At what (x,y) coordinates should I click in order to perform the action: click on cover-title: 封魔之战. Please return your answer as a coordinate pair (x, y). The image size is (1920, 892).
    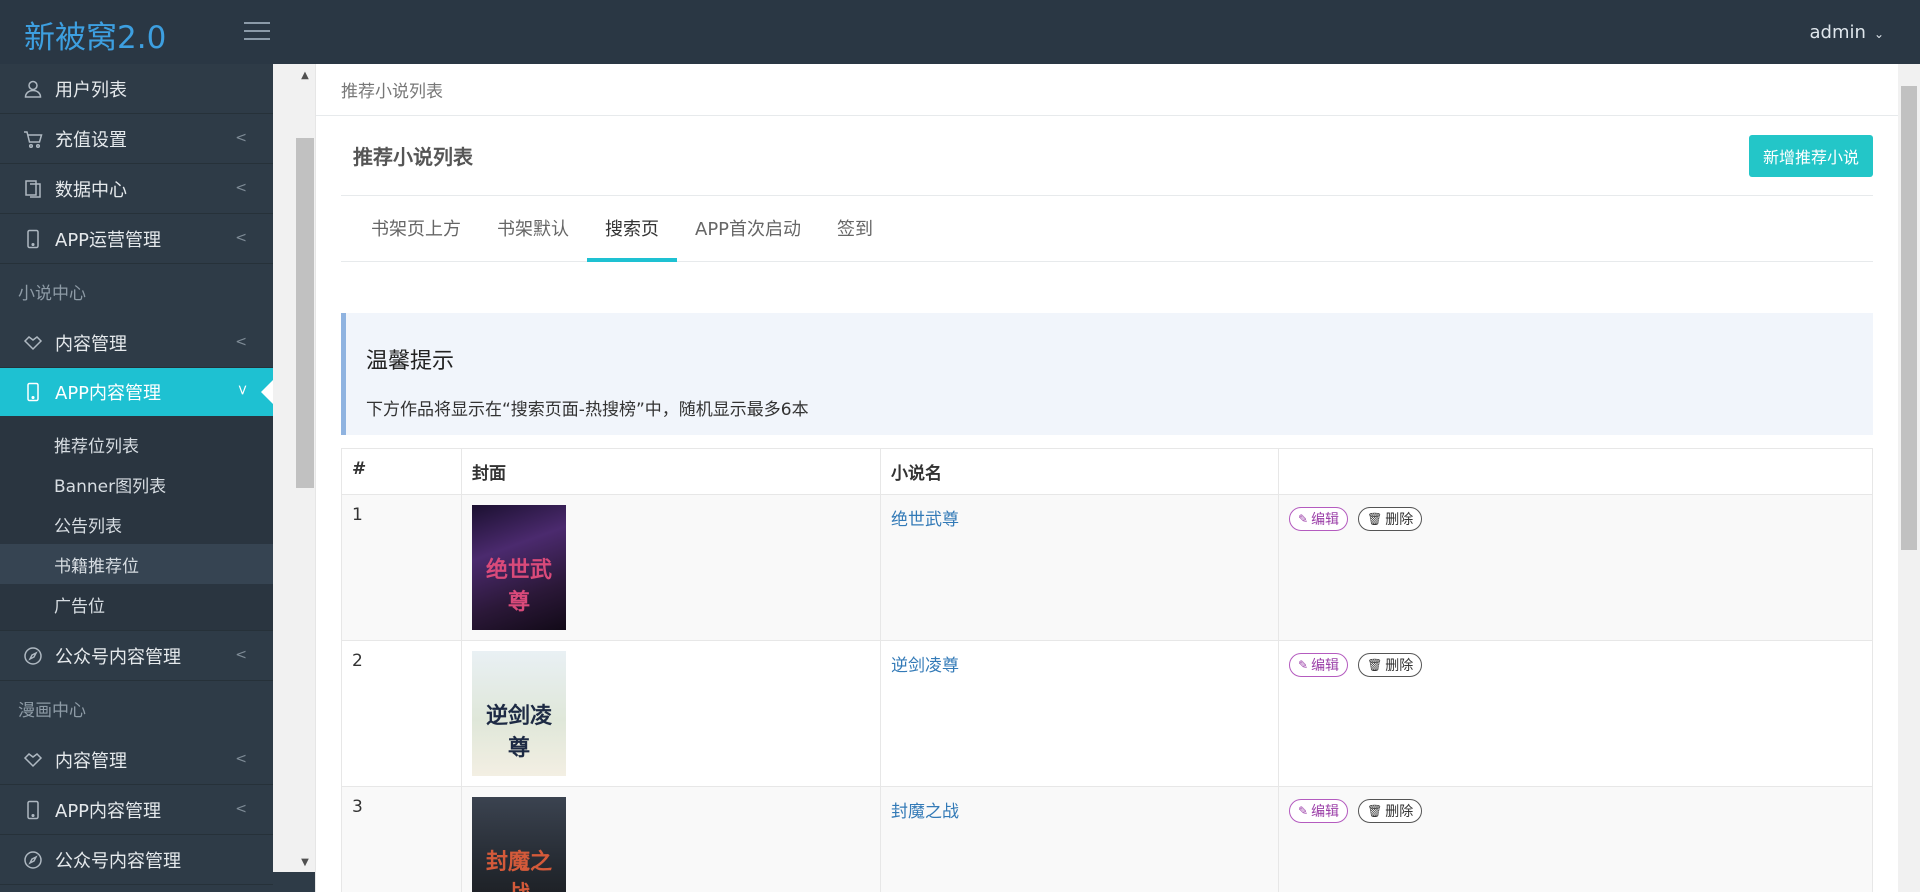
    Looking at the image, I should click on (518, 870).